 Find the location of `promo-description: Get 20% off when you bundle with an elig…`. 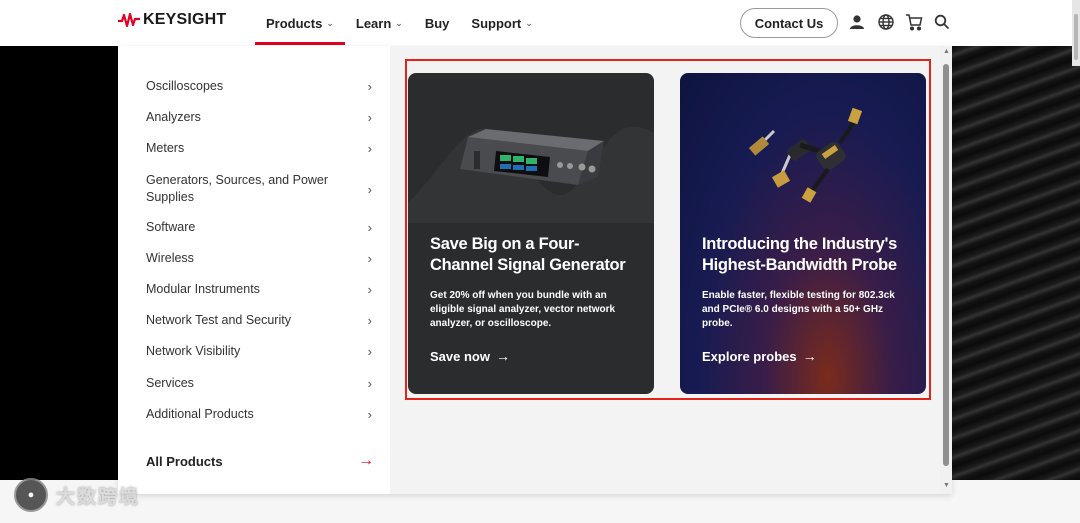

promo-description: Get 20% off when you bundle with an elig… is located at coordinates (523, 309).